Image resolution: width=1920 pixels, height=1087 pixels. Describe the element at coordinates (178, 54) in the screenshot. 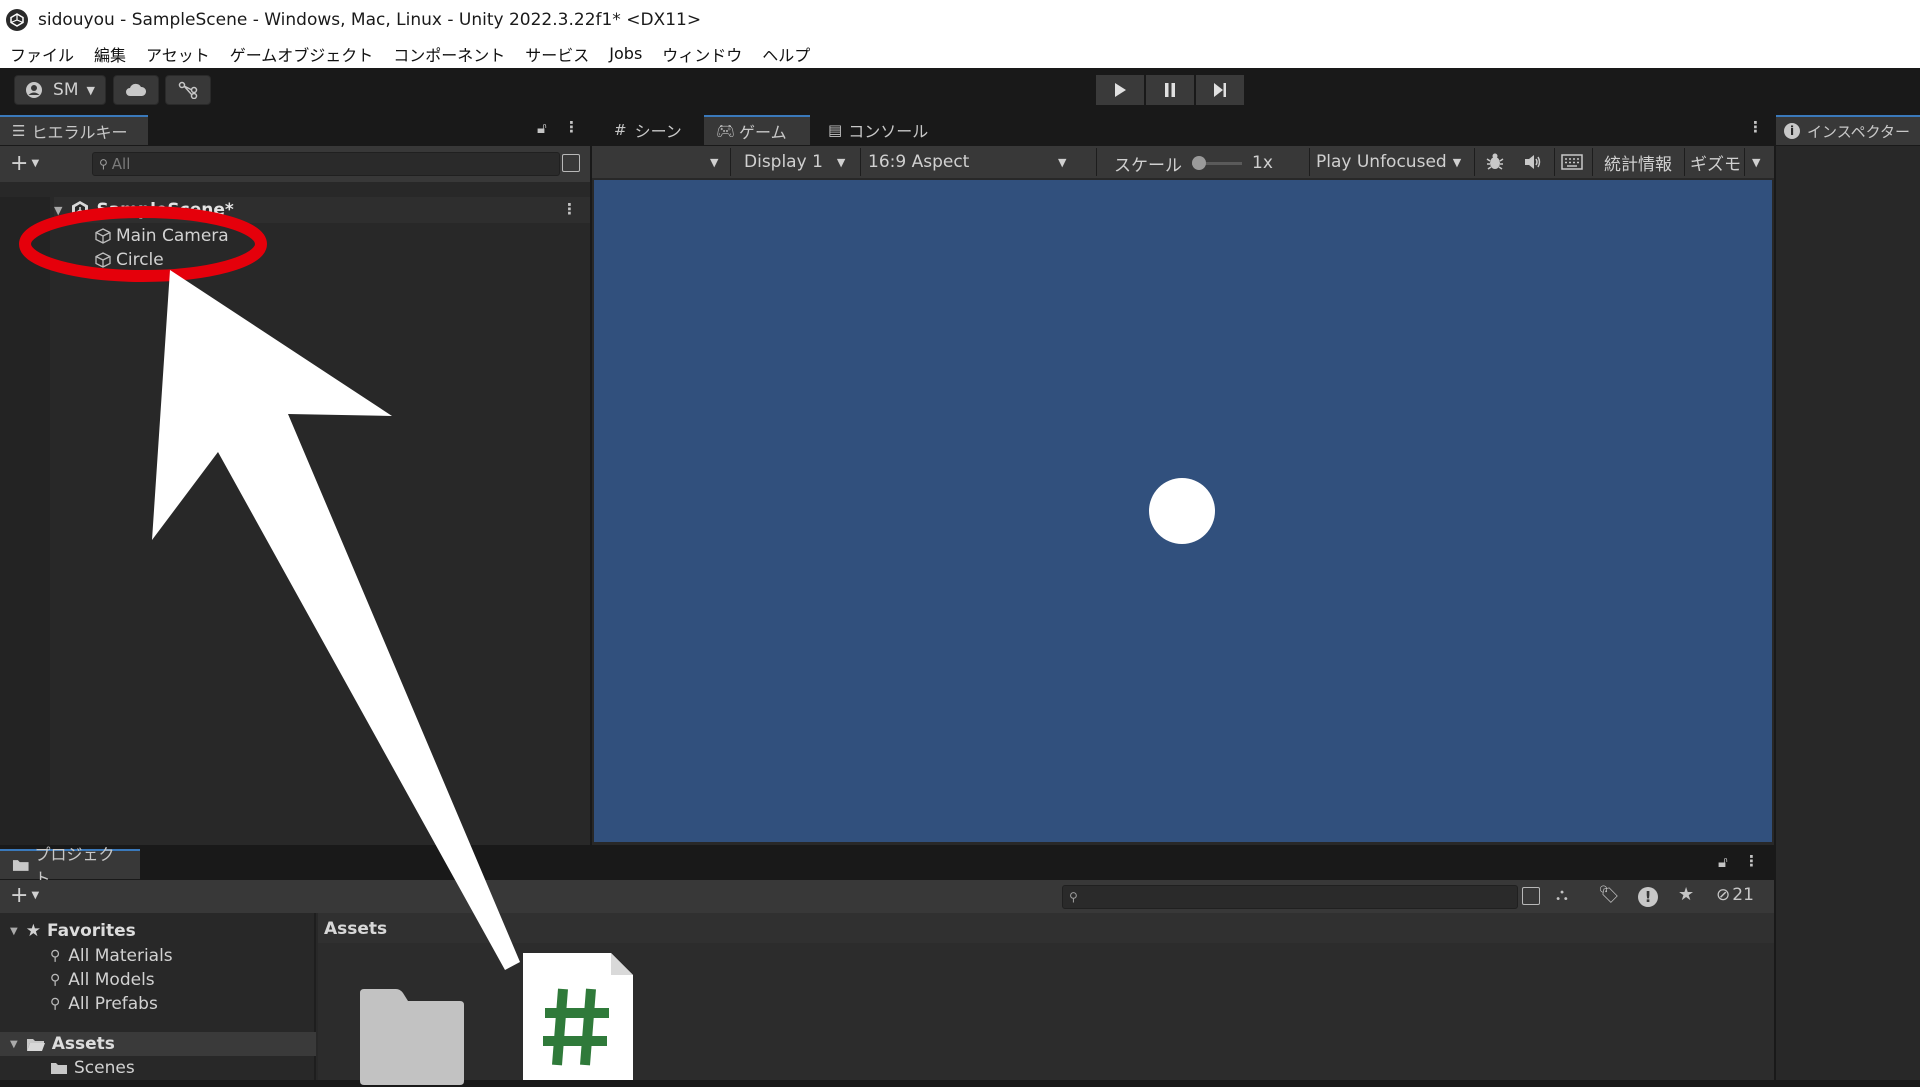

I see `menu-assets: アセット` at that location.